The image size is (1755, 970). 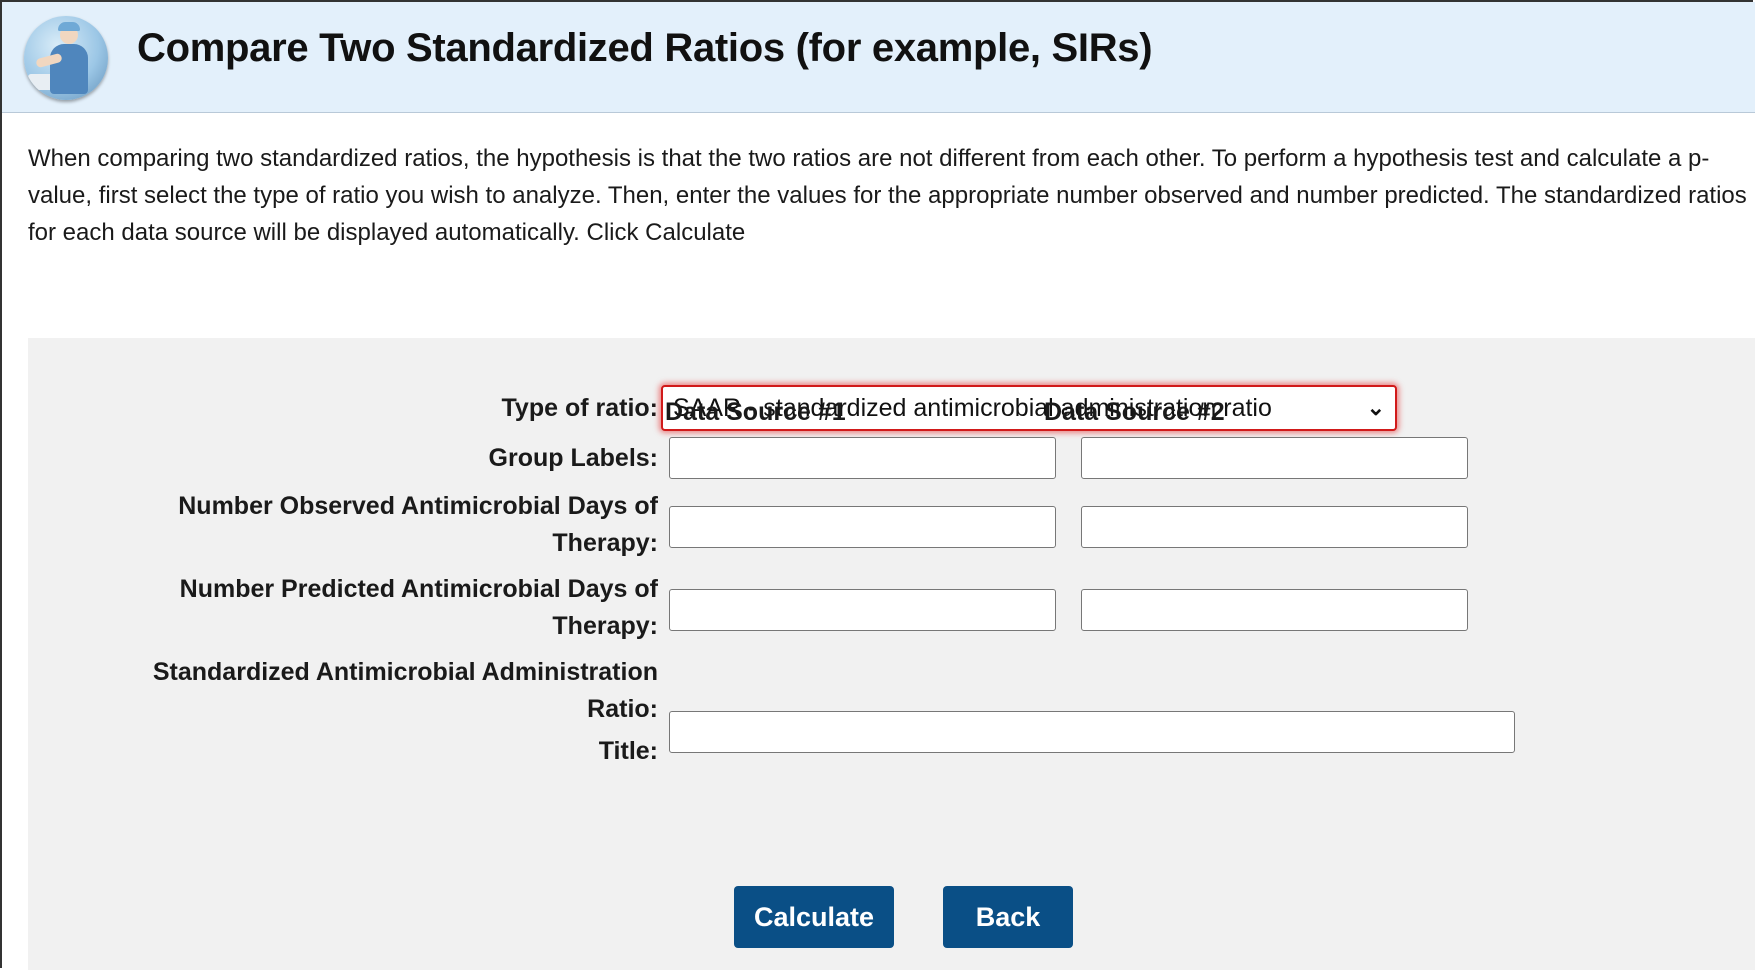 What do you see at coordinates (1008, 917) in the screenshot?
I see `back-button: Back` at bounding box center [1008, 917].